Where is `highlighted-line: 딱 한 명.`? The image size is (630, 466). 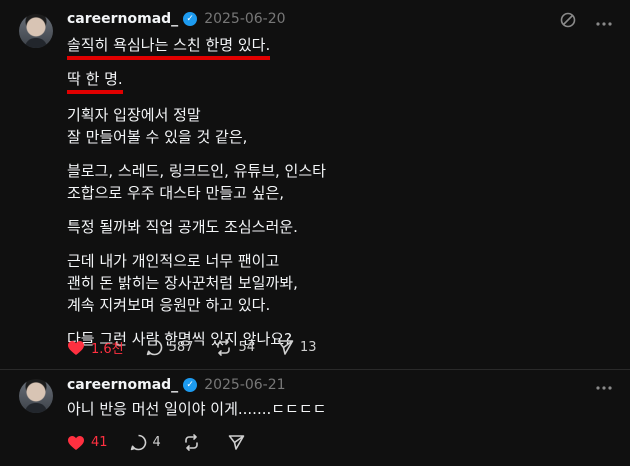
highlighted-line: 딱 한 명. is located at coordinates (95, 81).